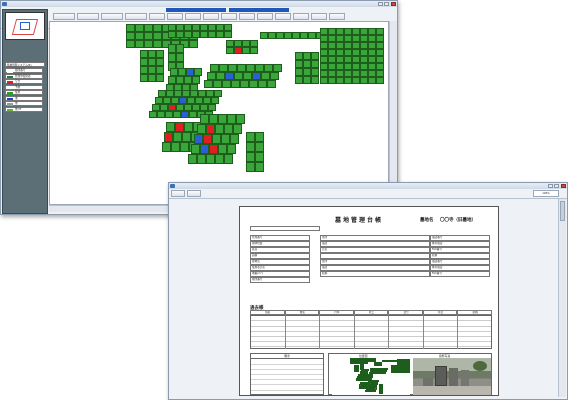 The image size is (568, 400). Describe the element at coordinates (393, 113) in the screenshot. I see `map-vertical-scrollbar` at that location.